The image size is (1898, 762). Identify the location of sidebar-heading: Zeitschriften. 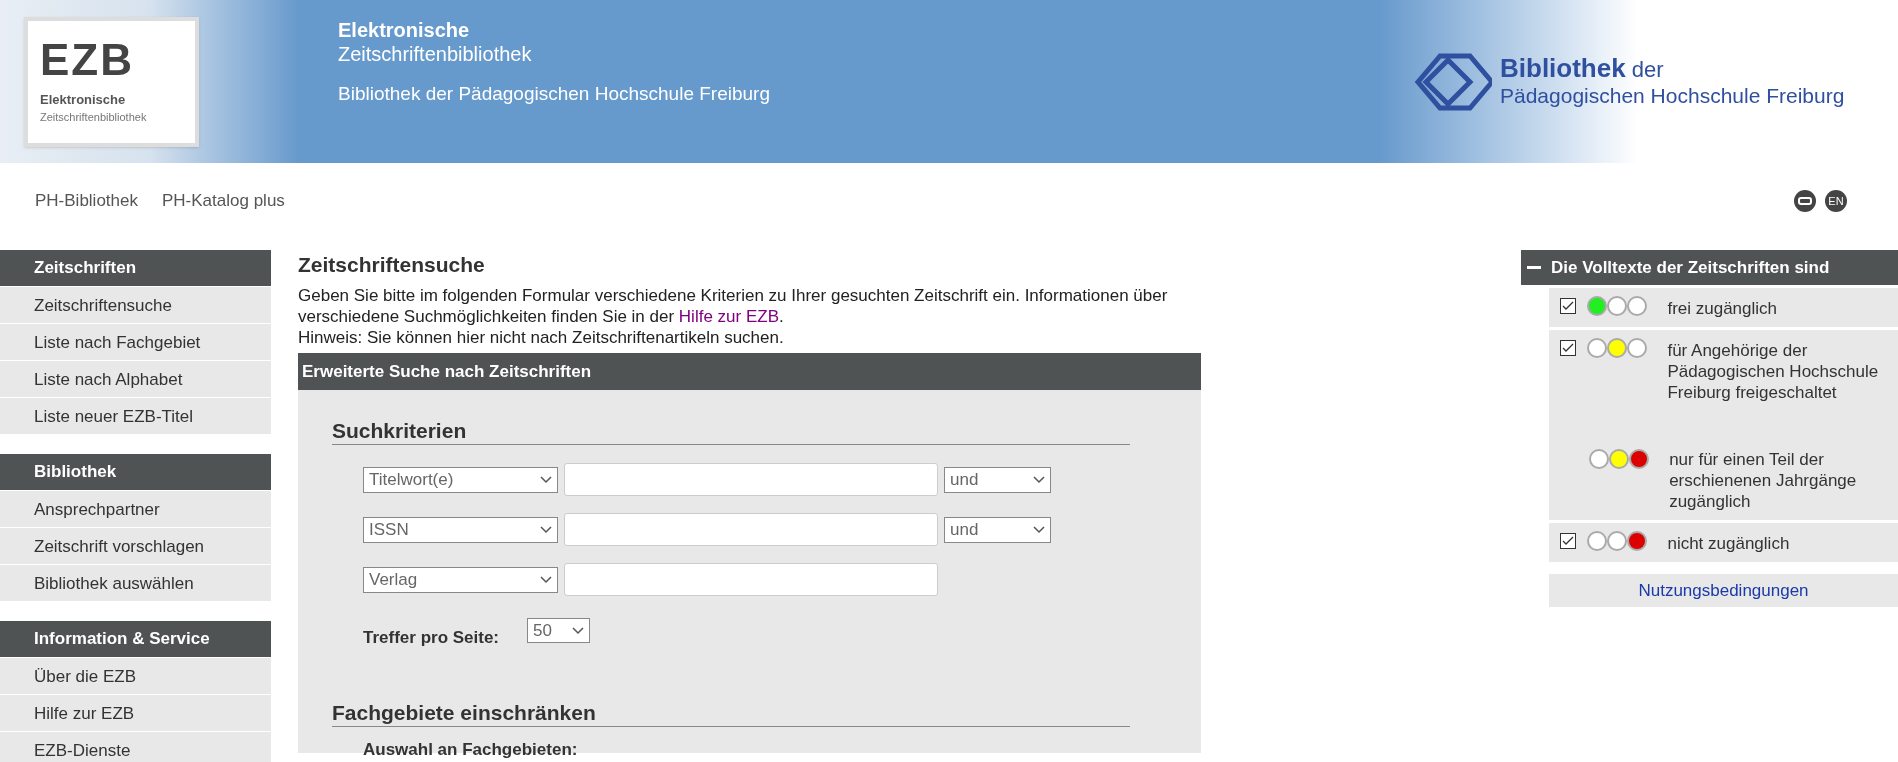
(135, 268).